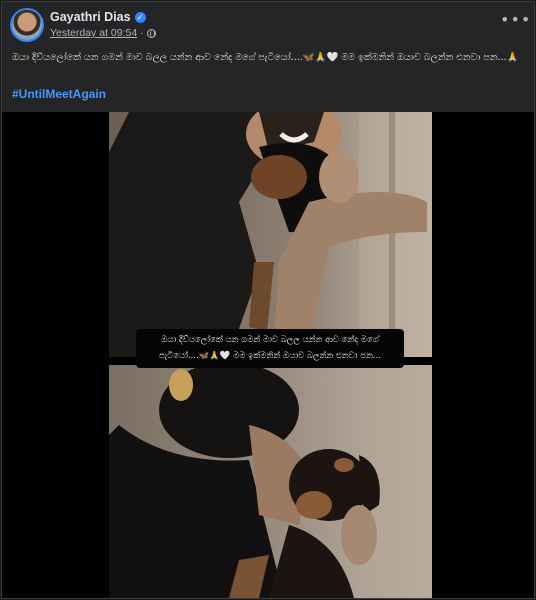 The height and width of the screenshot is (600, 536). Describe the element at coordinates (140, 17) in the screenshot. I see `verified-badge-icon: ✓` at that location.